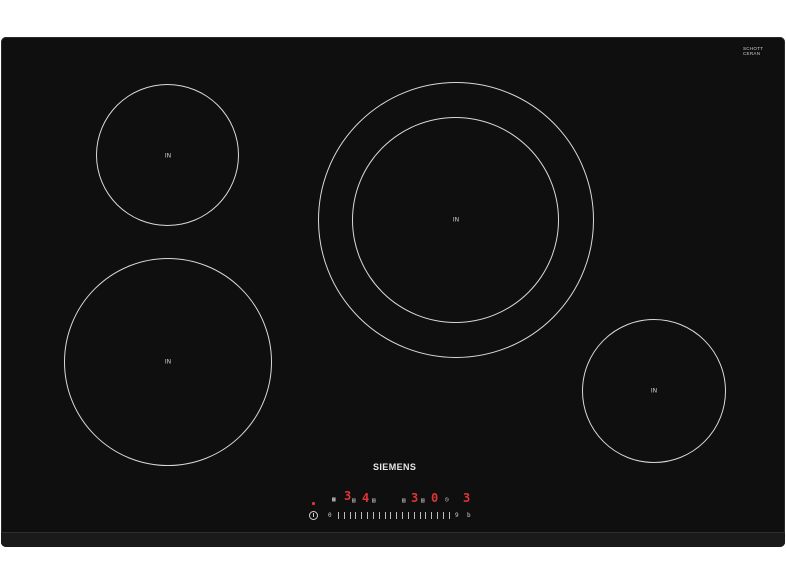  What do you see at coordinates (469, 515) in the screenshot?
I see `boost-icon: b` at bounding box center [469, 515].